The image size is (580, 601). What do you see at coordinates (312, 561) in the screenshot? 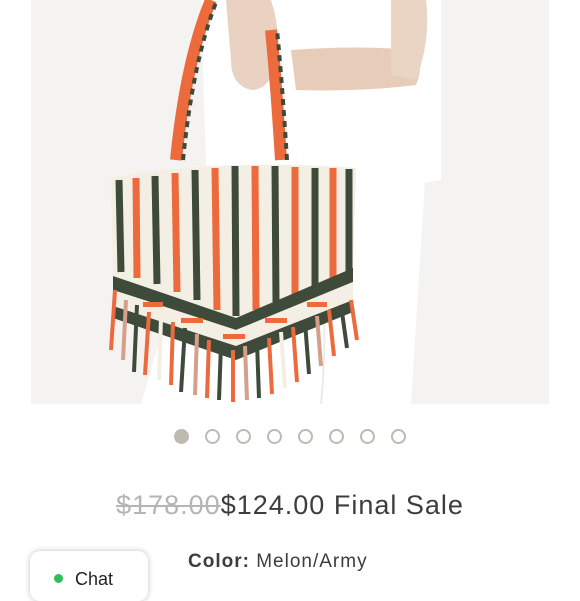
I see `color-value: Melon/Army` at bounding box center [312, 561].